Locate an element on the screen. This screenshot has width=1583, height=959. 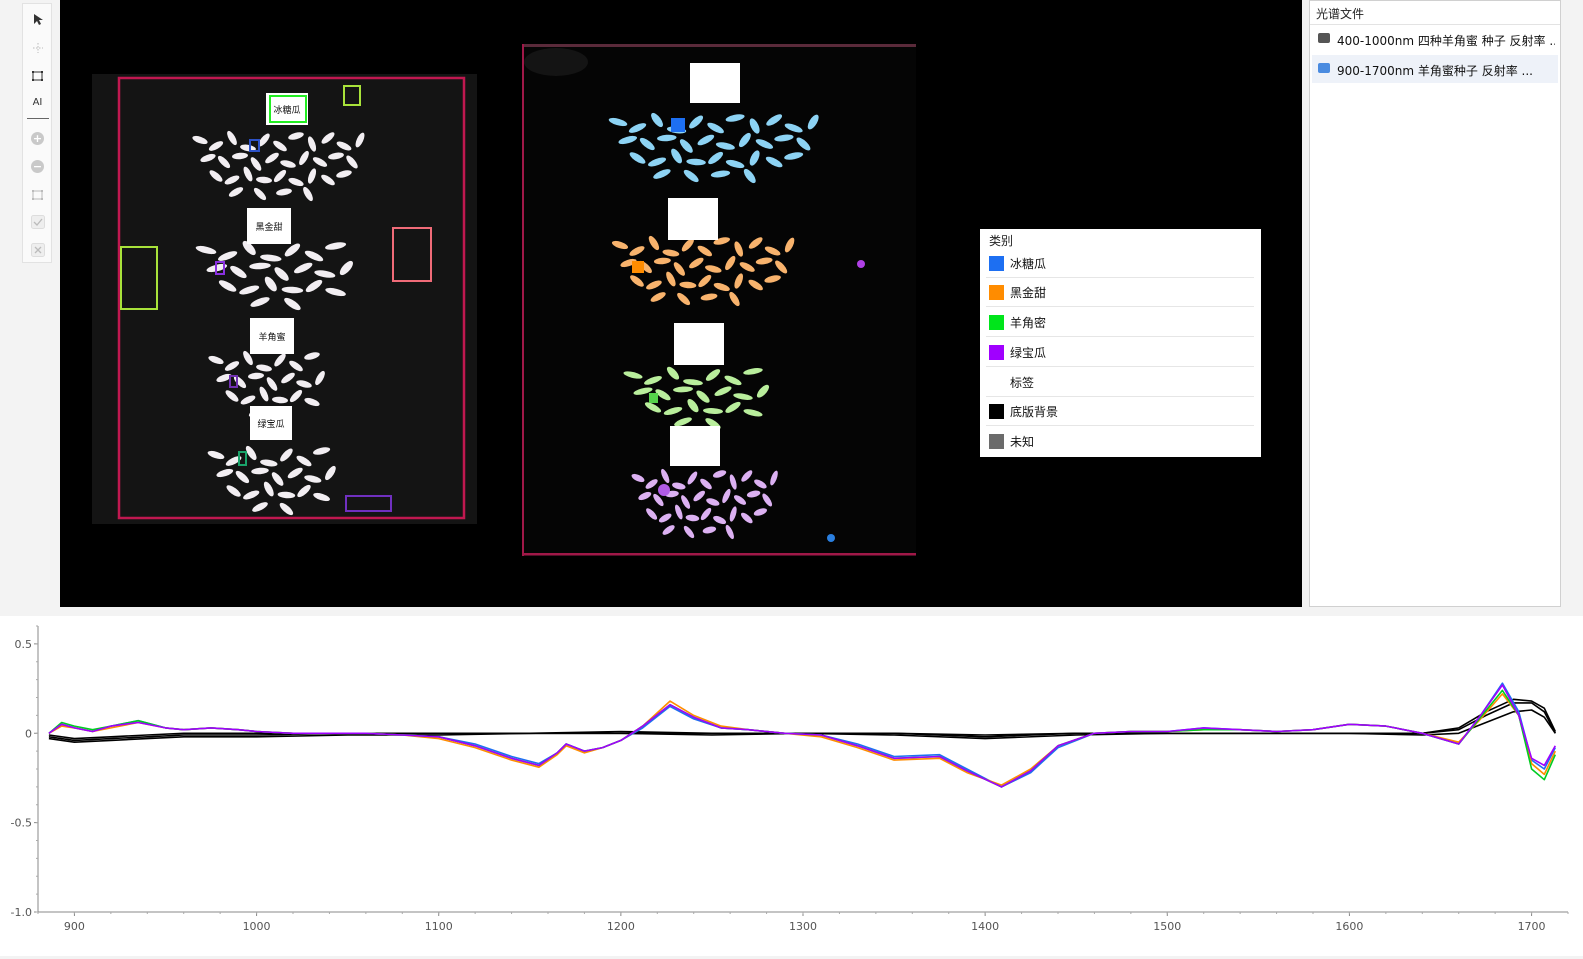
legend-item: 羊角密 is located at coordinates (1120, 322).